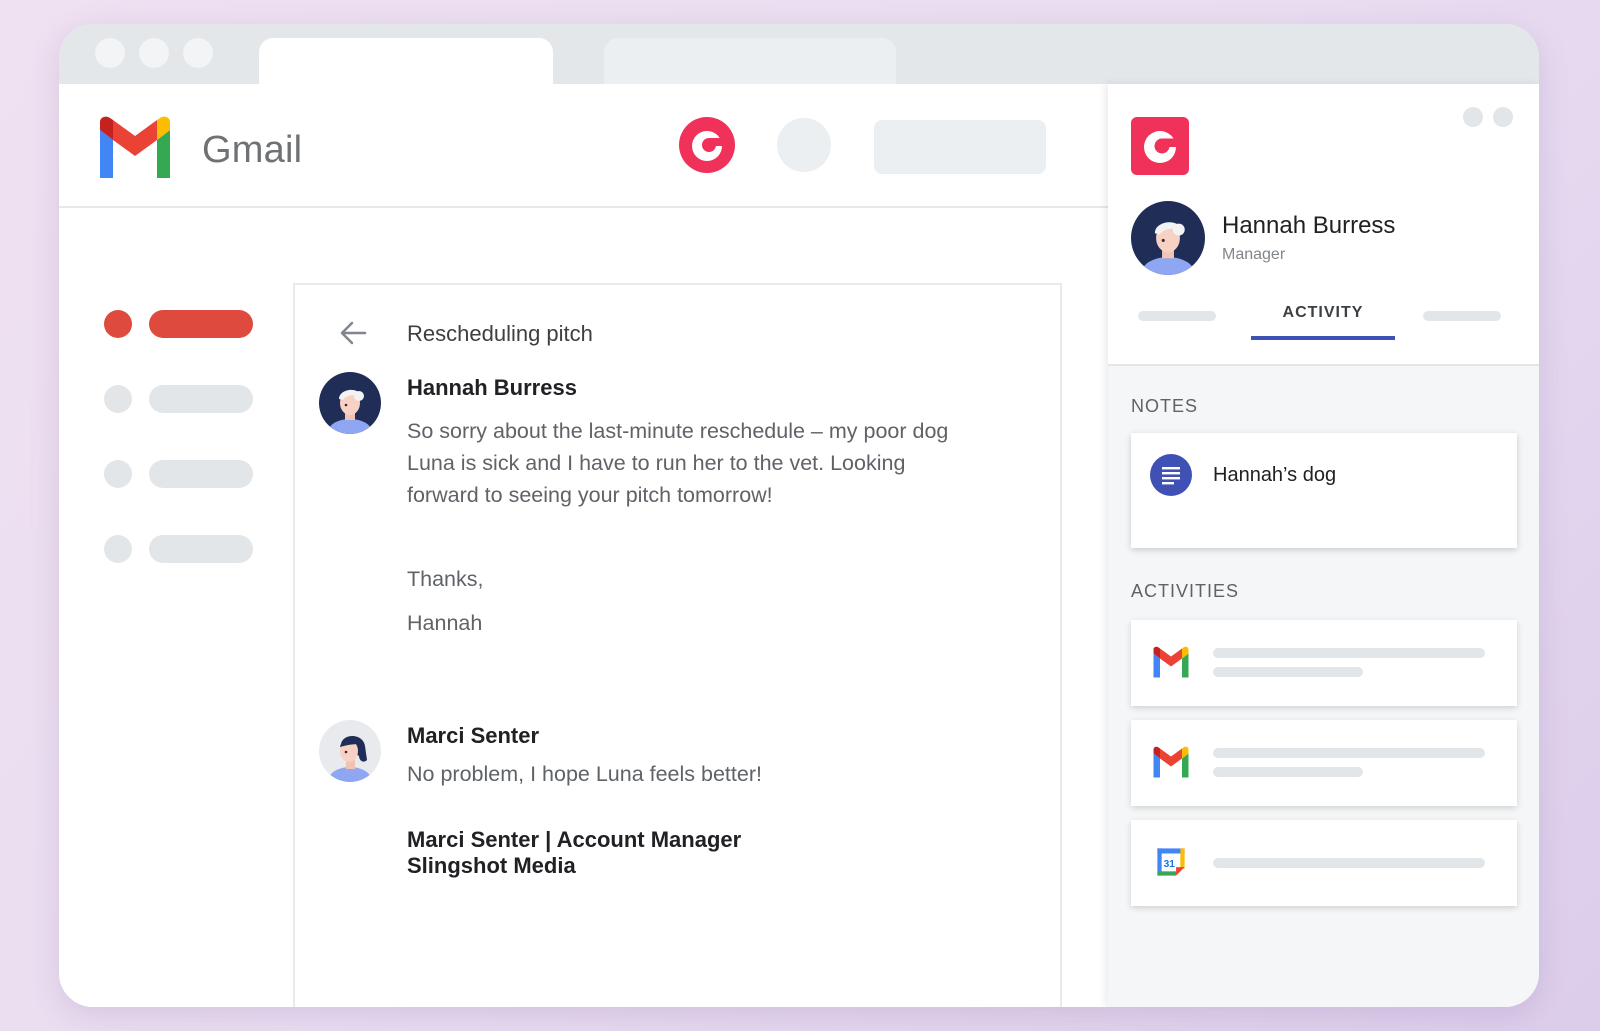 The width and height of the screenshot is (1600, 1031). I want to click on note-card: Hannah’s dog, so click(1324, 490).